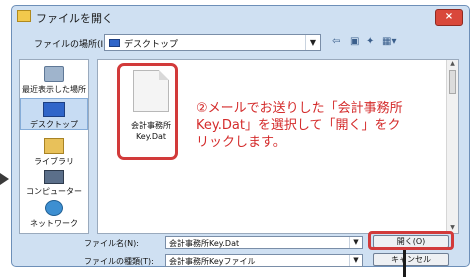 The height and width of the screenshot is (277, 472). I want to click on place-desktop: デスクトップ, so click(54, 114).